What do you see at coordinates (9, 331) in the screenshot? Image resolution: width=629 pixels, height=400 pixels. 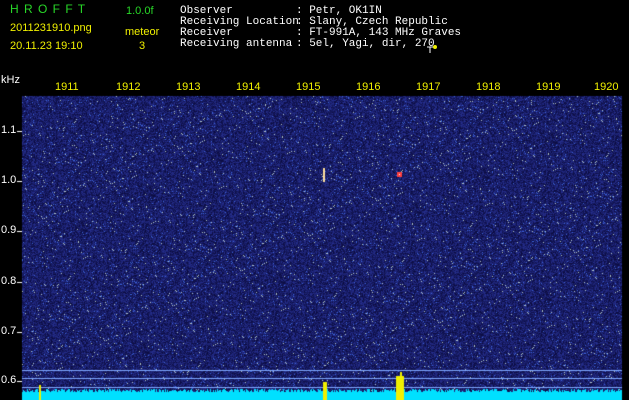 I see `y-tick-label: 0.7` at bounding box center [9, 331].